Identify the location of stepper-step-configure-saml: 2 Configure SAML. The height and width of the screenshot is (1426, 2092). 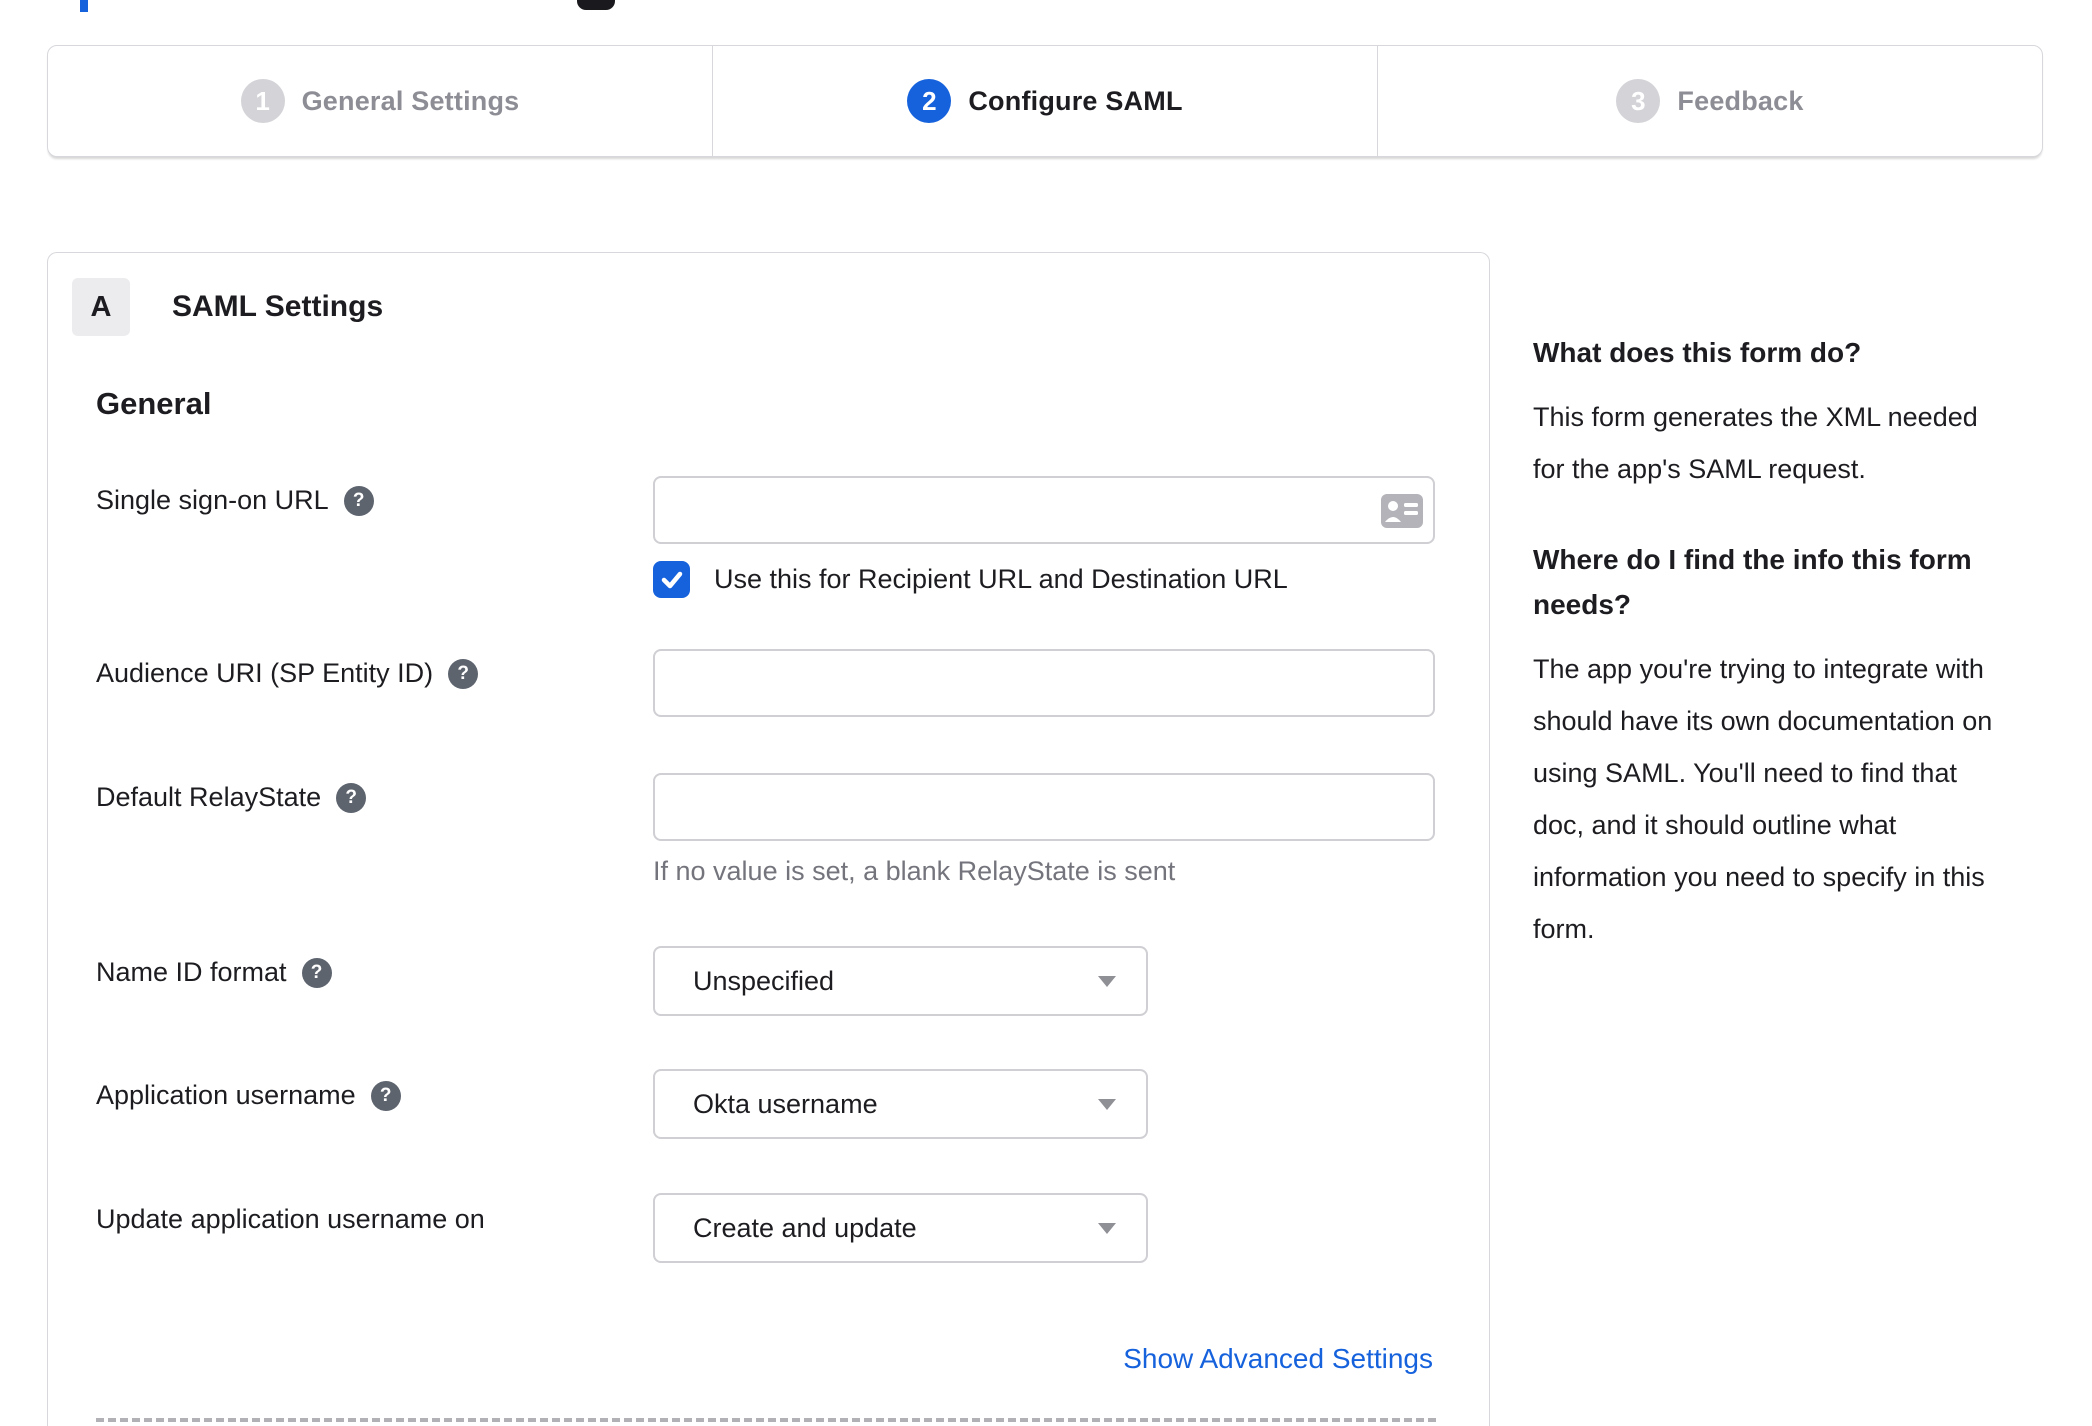
(1044, 101).